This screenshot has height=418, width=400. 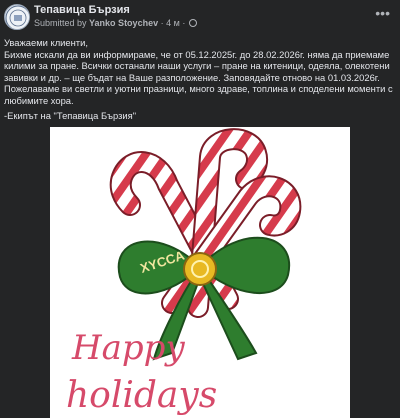 I want to click on post-signoff: -Екипът на "Тепавица Бързия", so click(x=70, y=115).